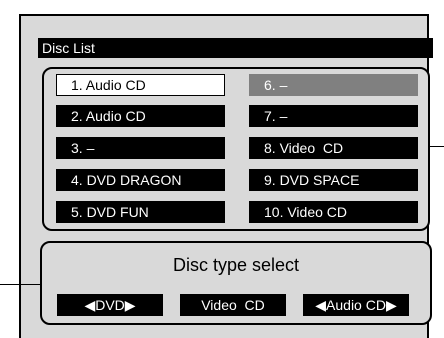 This screenshot has height=338, width=444. I want to click on disc-item-10: 10. Video CD, so click(333, 212).